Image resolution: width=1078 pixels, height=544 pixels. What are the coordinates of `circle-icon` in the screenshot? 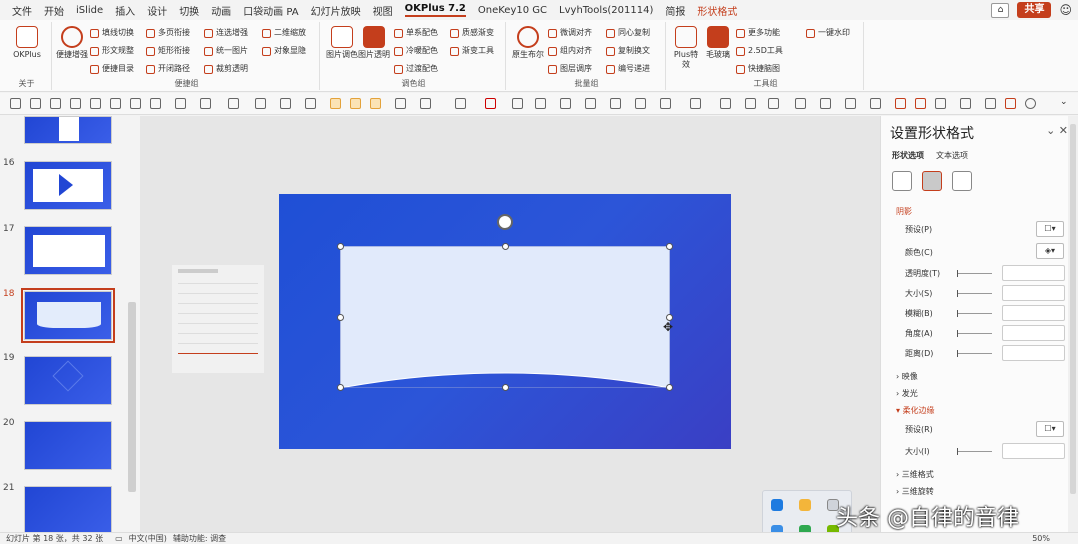 It's located at (1030, 103).